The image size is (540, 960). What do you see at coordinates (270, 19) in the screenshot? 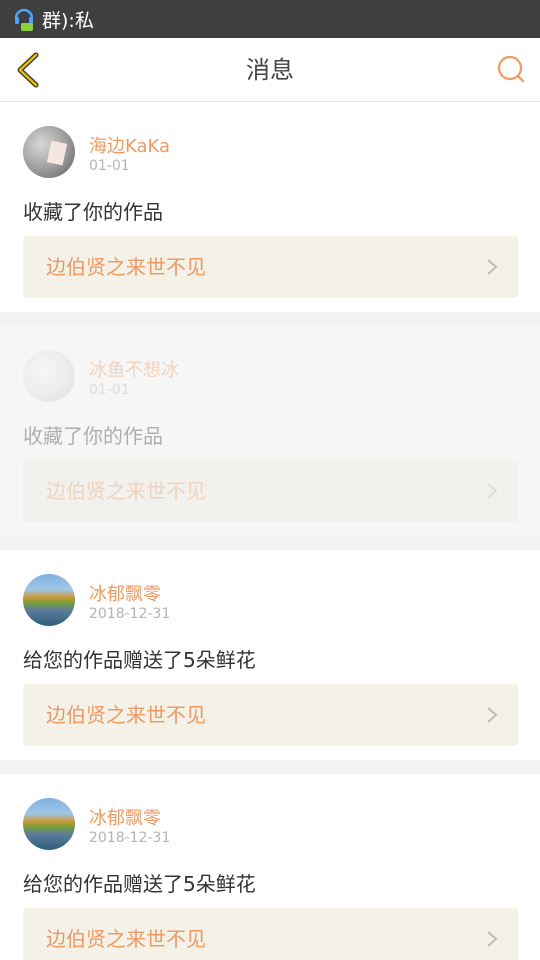
I see `status-bar: 群):私` at bounding box center [270, 19].